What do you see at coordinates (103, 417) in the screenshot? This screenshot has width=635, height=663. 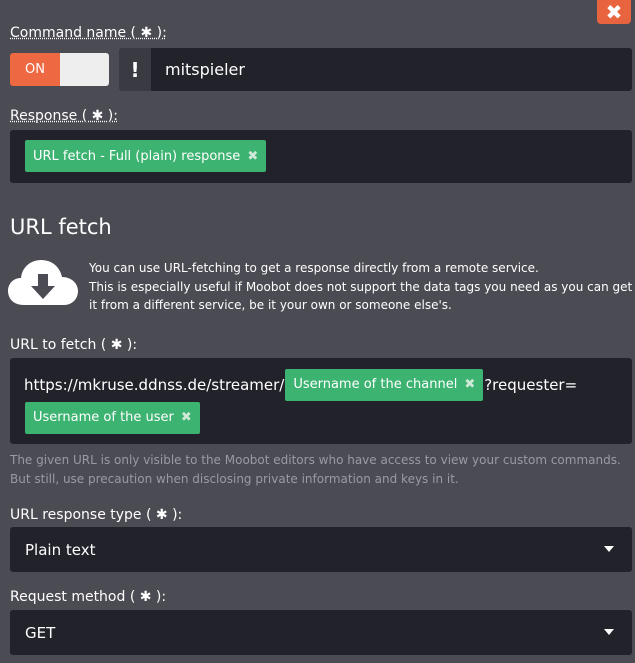 I see `user-tag-label: Username of the user` at bounding box center [103, 417].